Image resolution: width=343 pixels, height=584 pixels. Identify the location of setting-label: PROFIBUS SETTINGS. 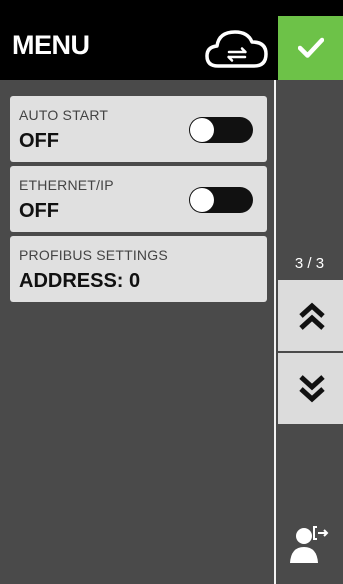
(93, 255).